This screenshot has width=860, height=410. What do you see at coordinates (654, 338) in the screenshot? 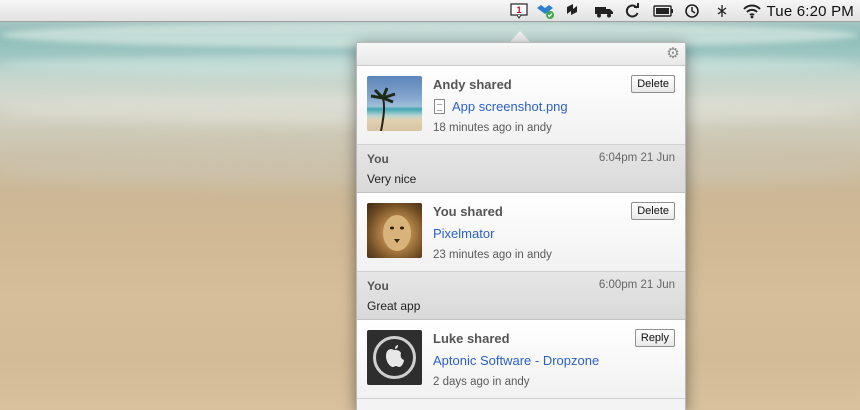
I see `reply-button: Reply` at bounding box center [654, 338].